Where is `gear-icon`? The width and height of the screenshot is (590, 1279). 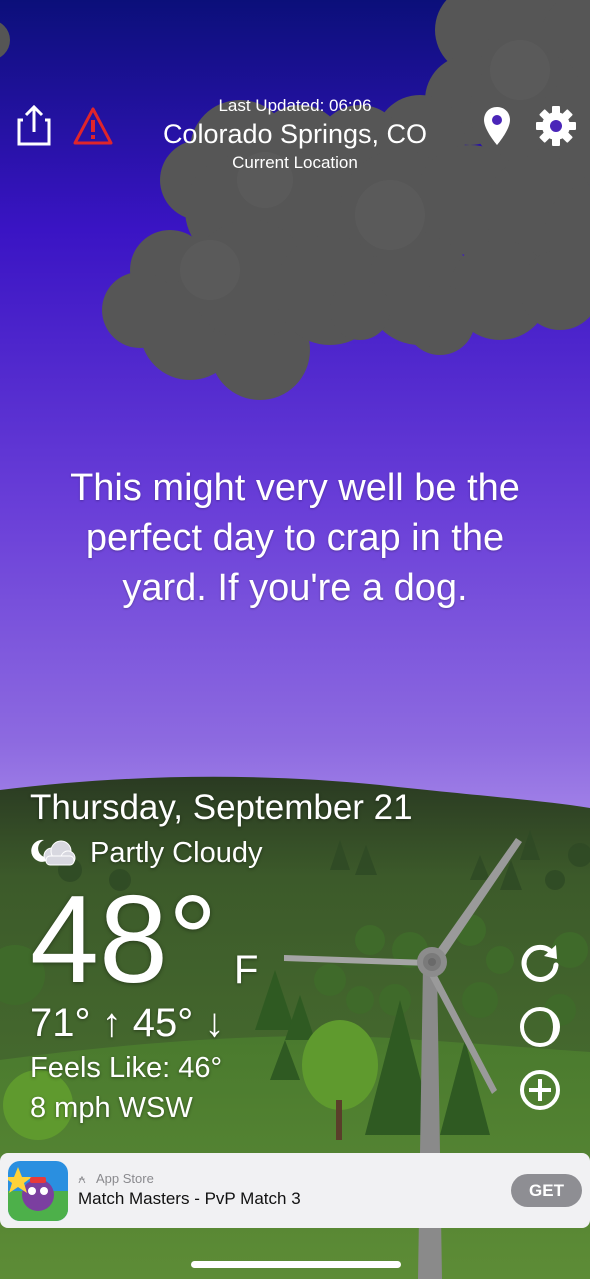 gear-icon is located at coordinates (556, 126).